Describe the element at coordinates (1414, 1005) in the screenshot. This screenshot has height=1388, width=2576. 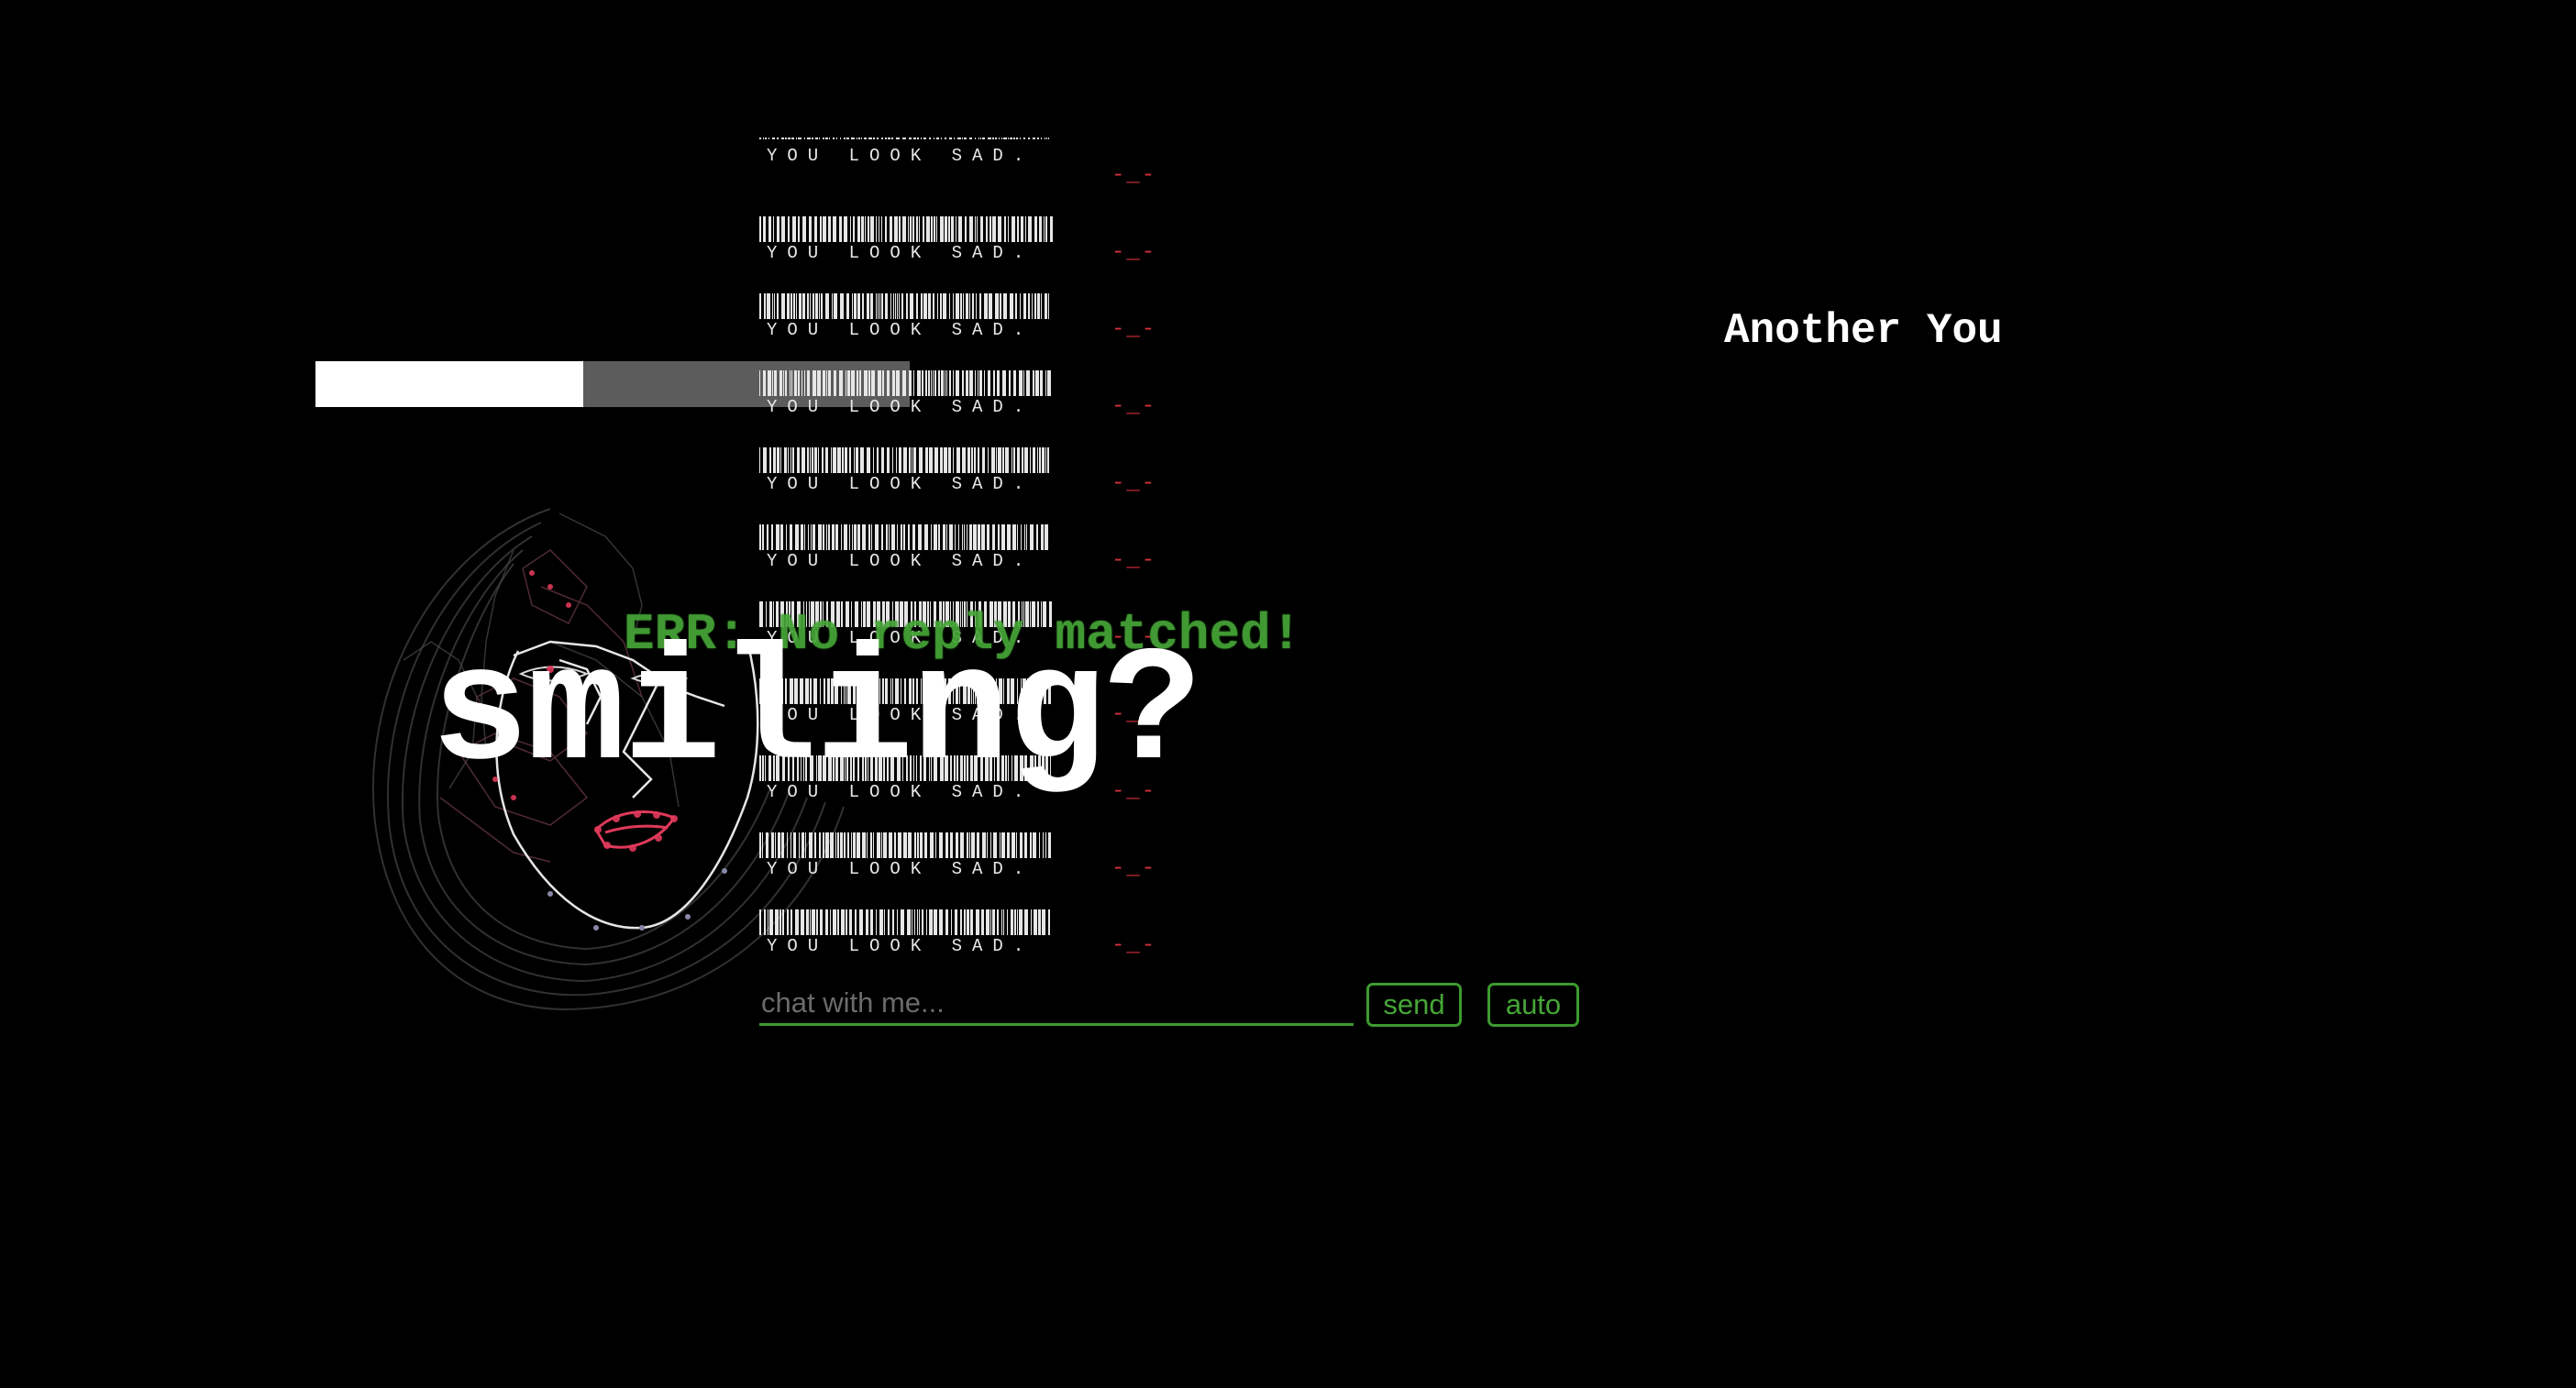
I see `send-button: send` at that location.